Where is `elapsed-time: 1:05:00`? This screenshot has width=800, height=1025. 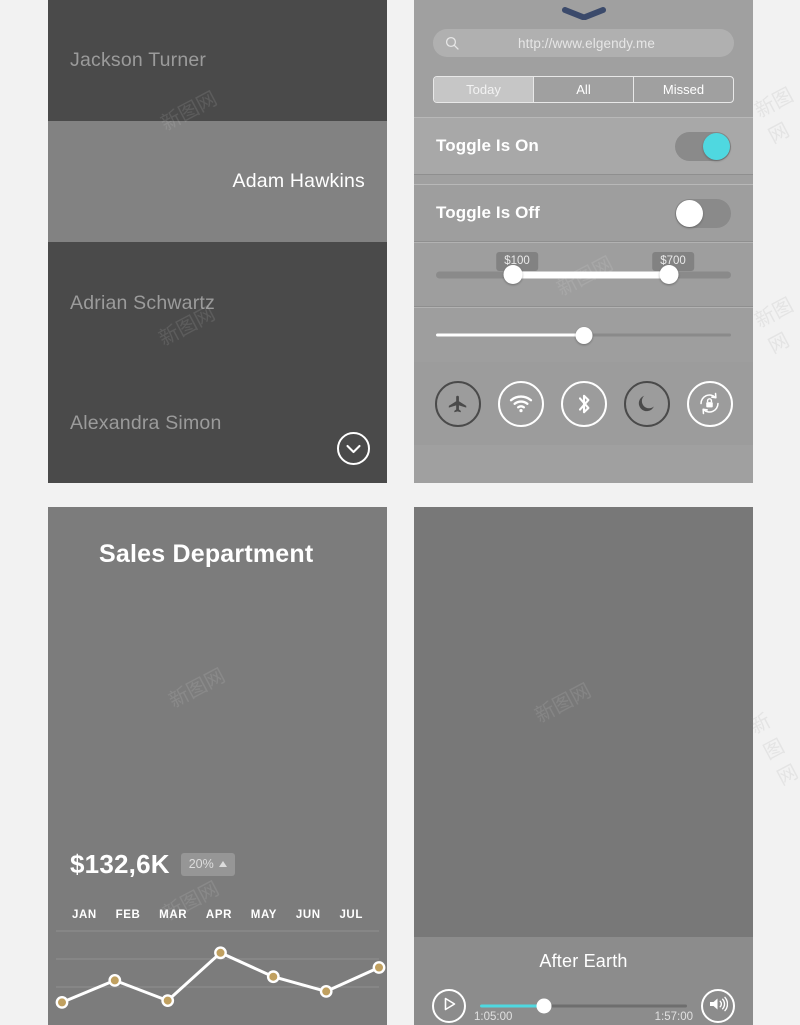 elapsed-time: 1:05:00 is located at coordinates (493, 1017).